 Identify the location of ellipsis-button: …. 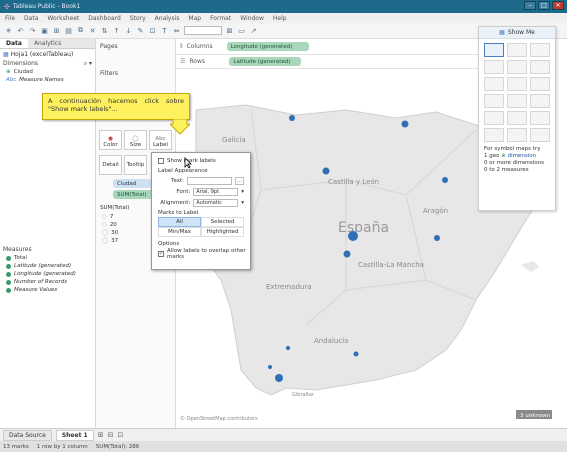
(239, 180).